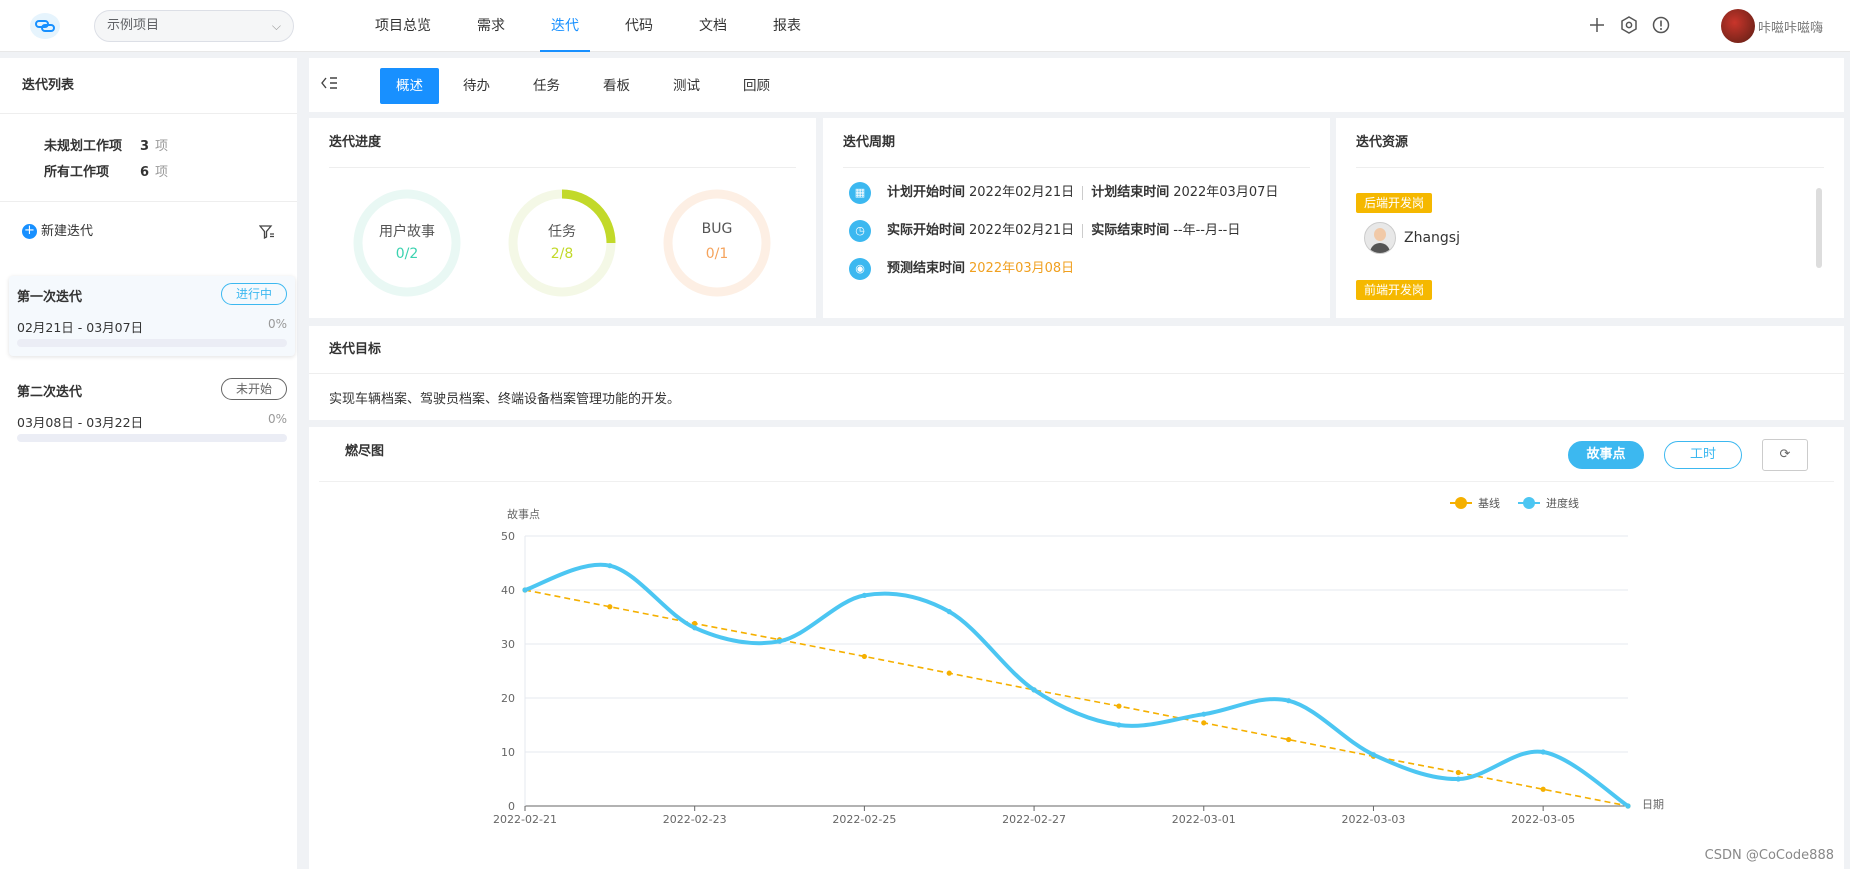 The image size is (1850, 869). What do you see at coordinates (67, 231) in the screenshot?
I see `new-iteration-label: 新建迭代` at bounding box center [67, 231].